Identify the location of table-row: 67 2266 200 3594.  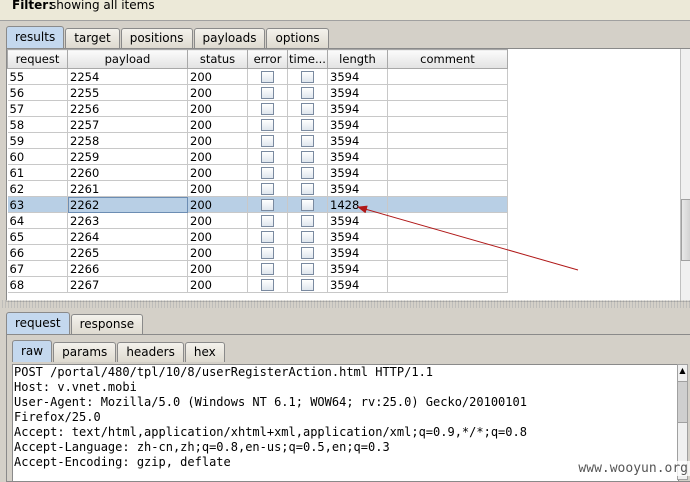
(257, 268).